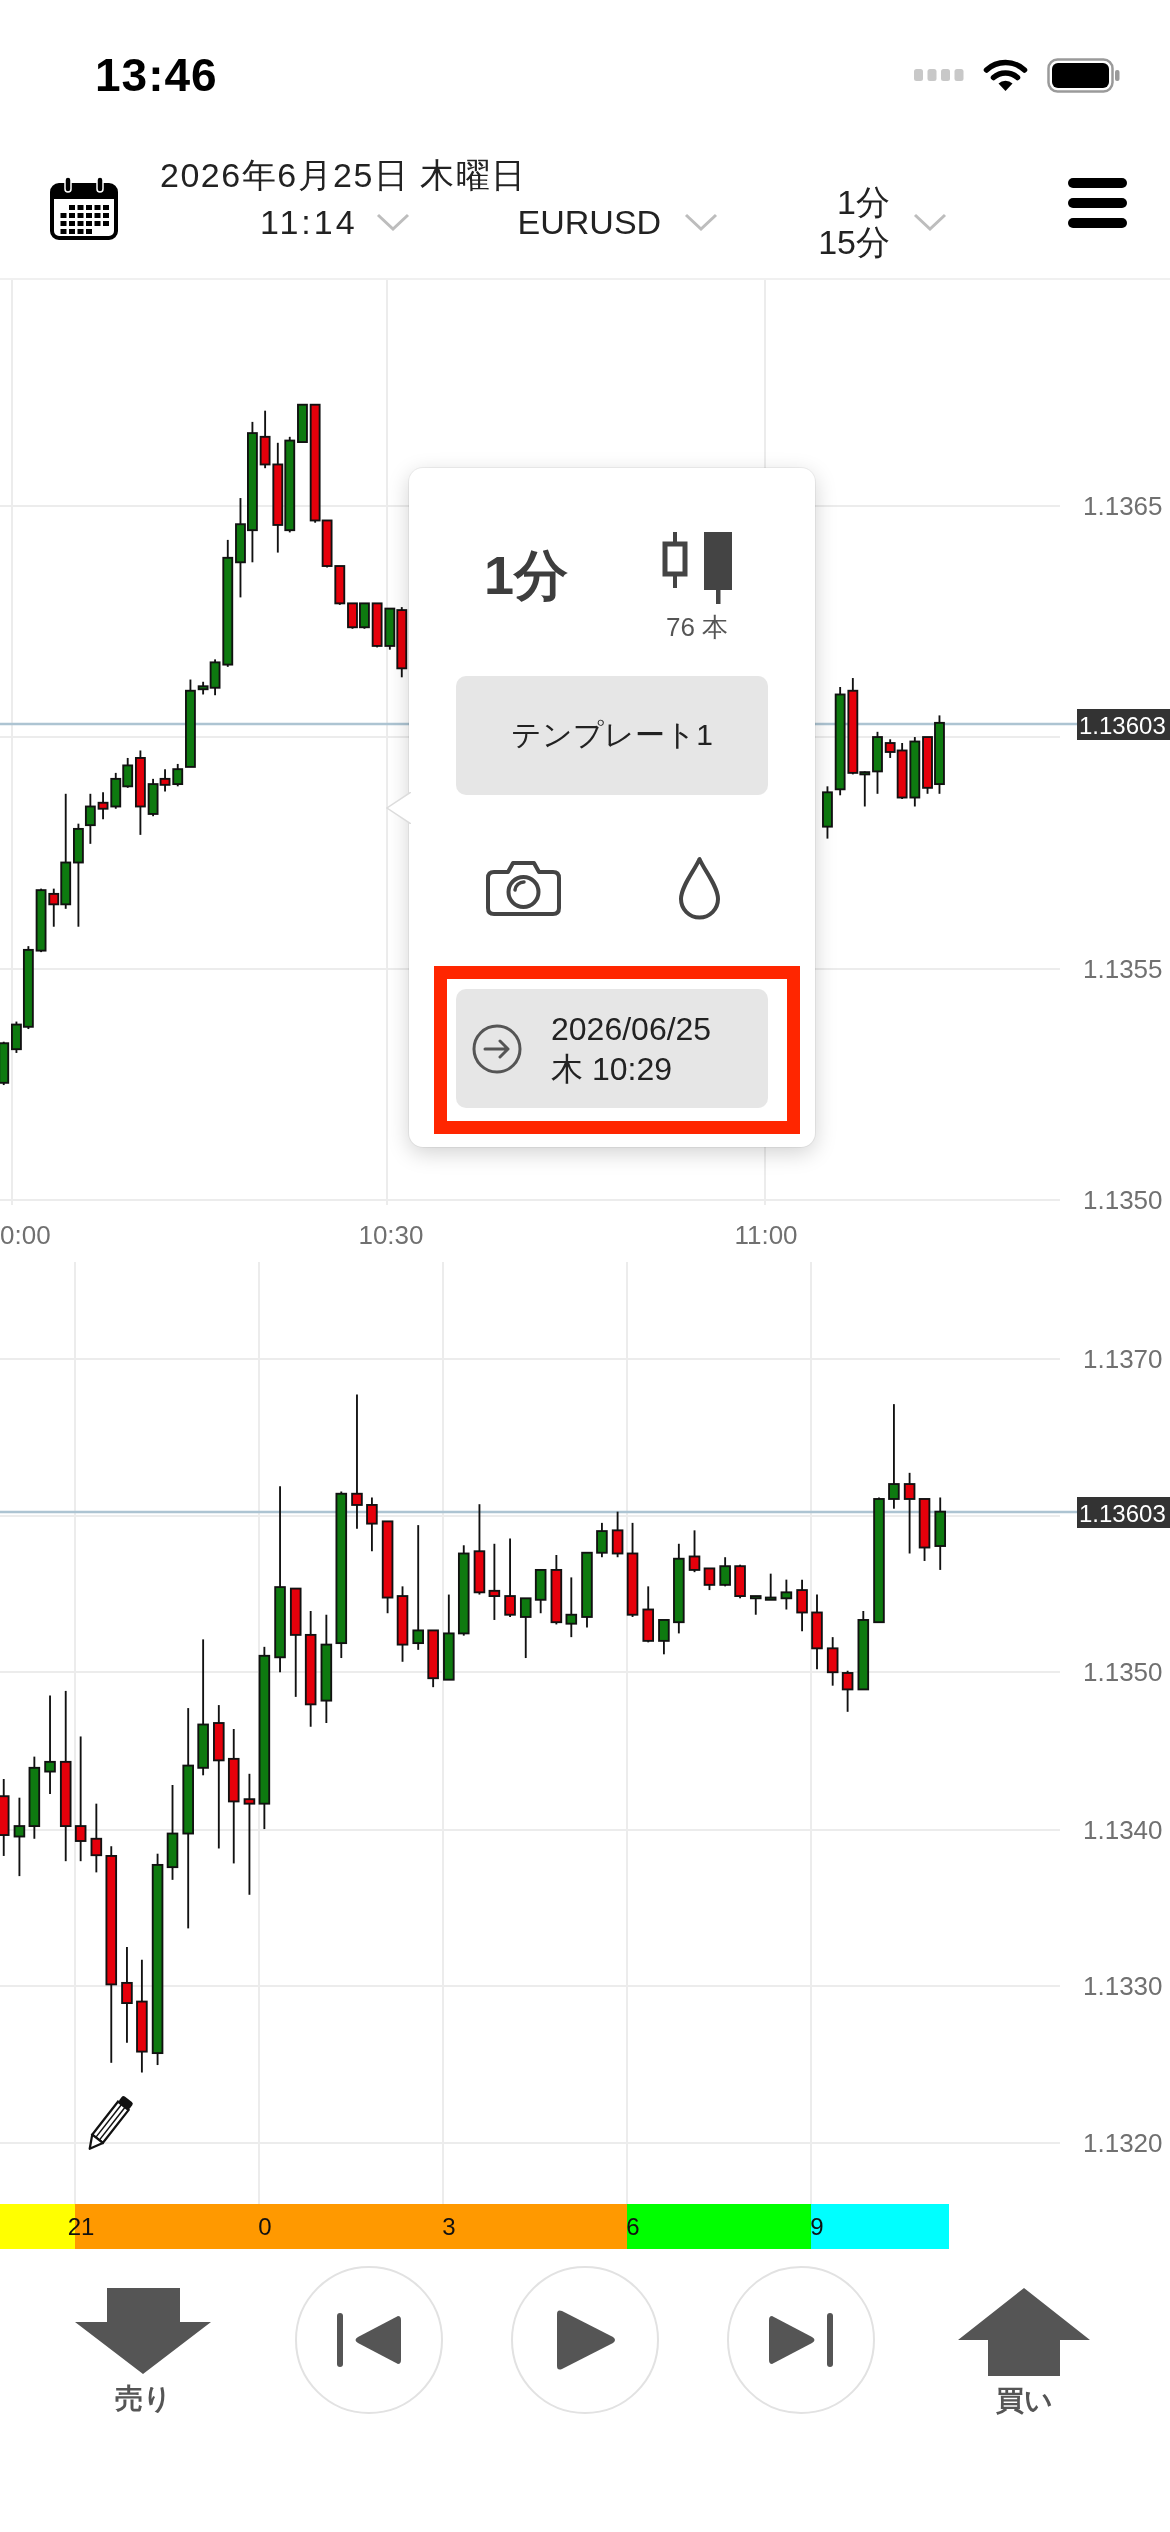 This screenshot has height=2532, width=1170. I want to click on jump-to-date-button: 2026/06/25 木 10:29, so click(612, 1048).